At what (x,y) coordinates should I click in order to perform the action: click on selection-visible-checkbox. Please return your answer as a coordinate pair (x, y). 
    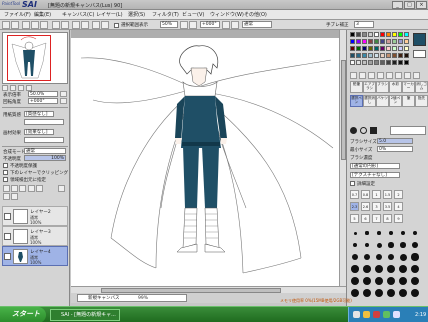
    Looking at the image, I should click on (116, 25).